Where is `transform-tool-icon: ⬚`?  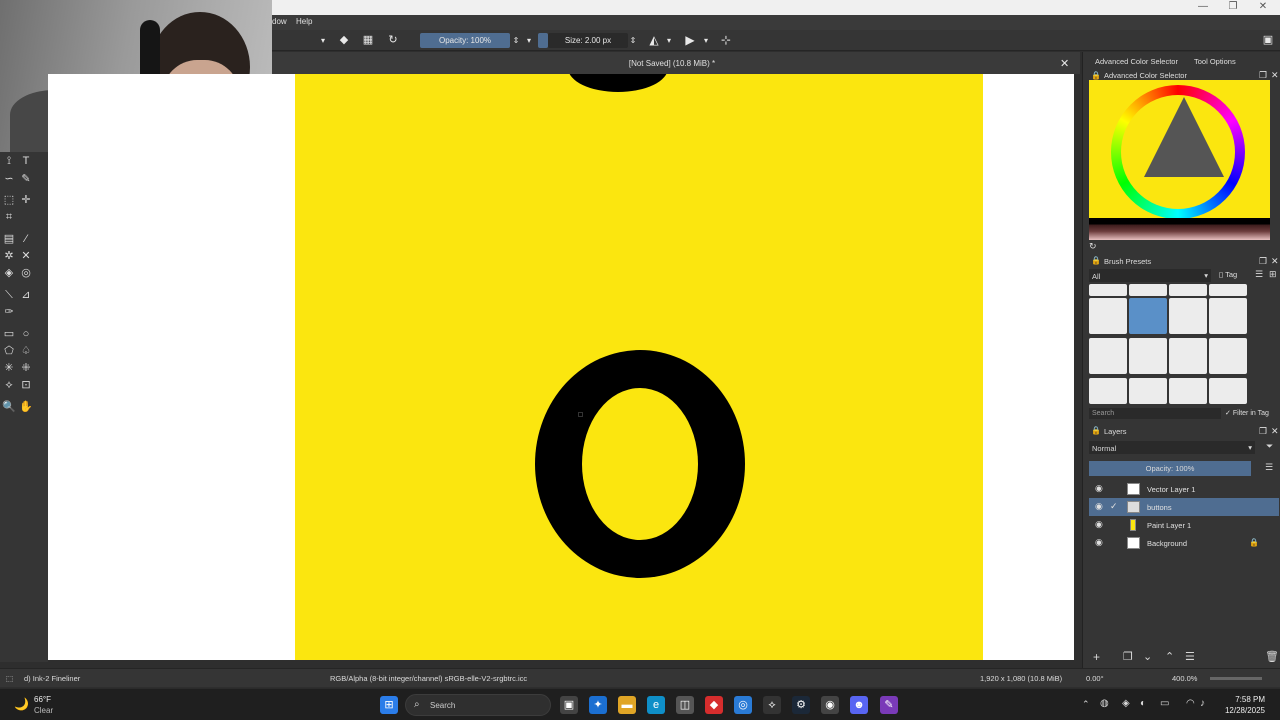
transform-tool-icon: ⬚ is located at coordinates (9, 200).